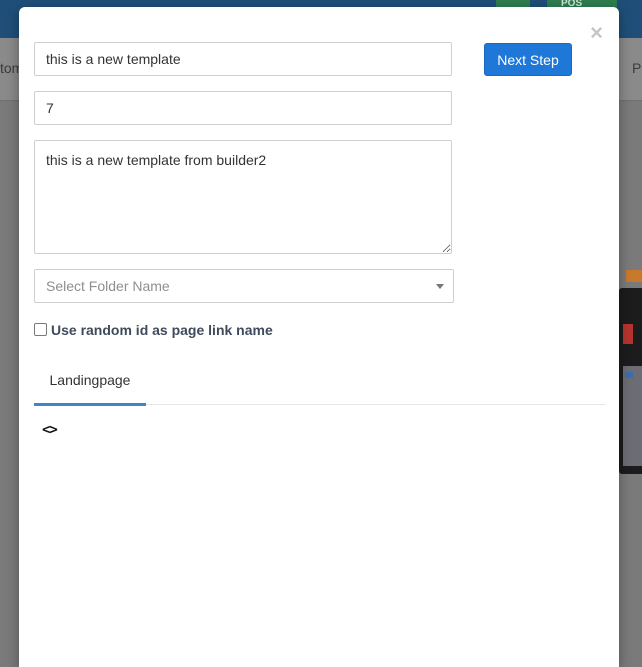 This screenshot has width=642, height=667. Describe the element at coordinates (637, 68) in the screenshot. I see `background-right-text: P` at that location.